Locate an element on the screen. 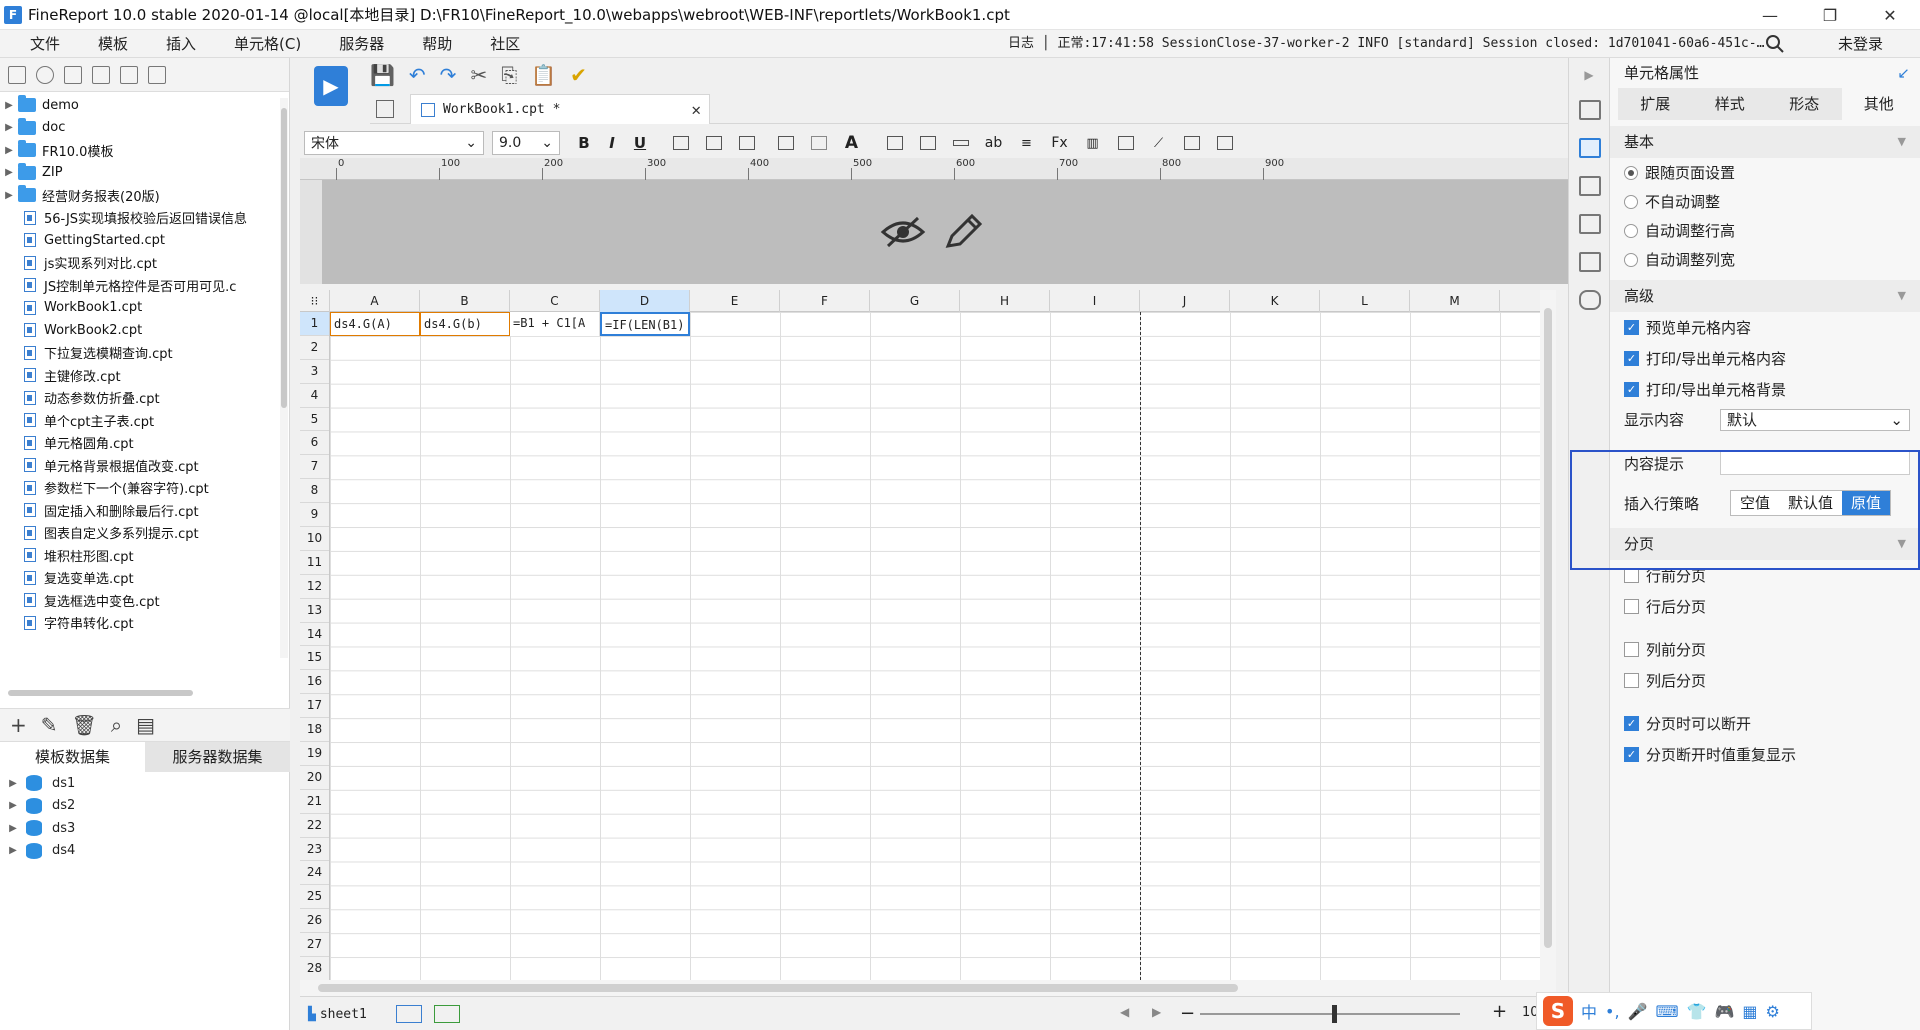 The image size is (1920, 1030). row-header-27: 27 is located at coordinates (314, 945).